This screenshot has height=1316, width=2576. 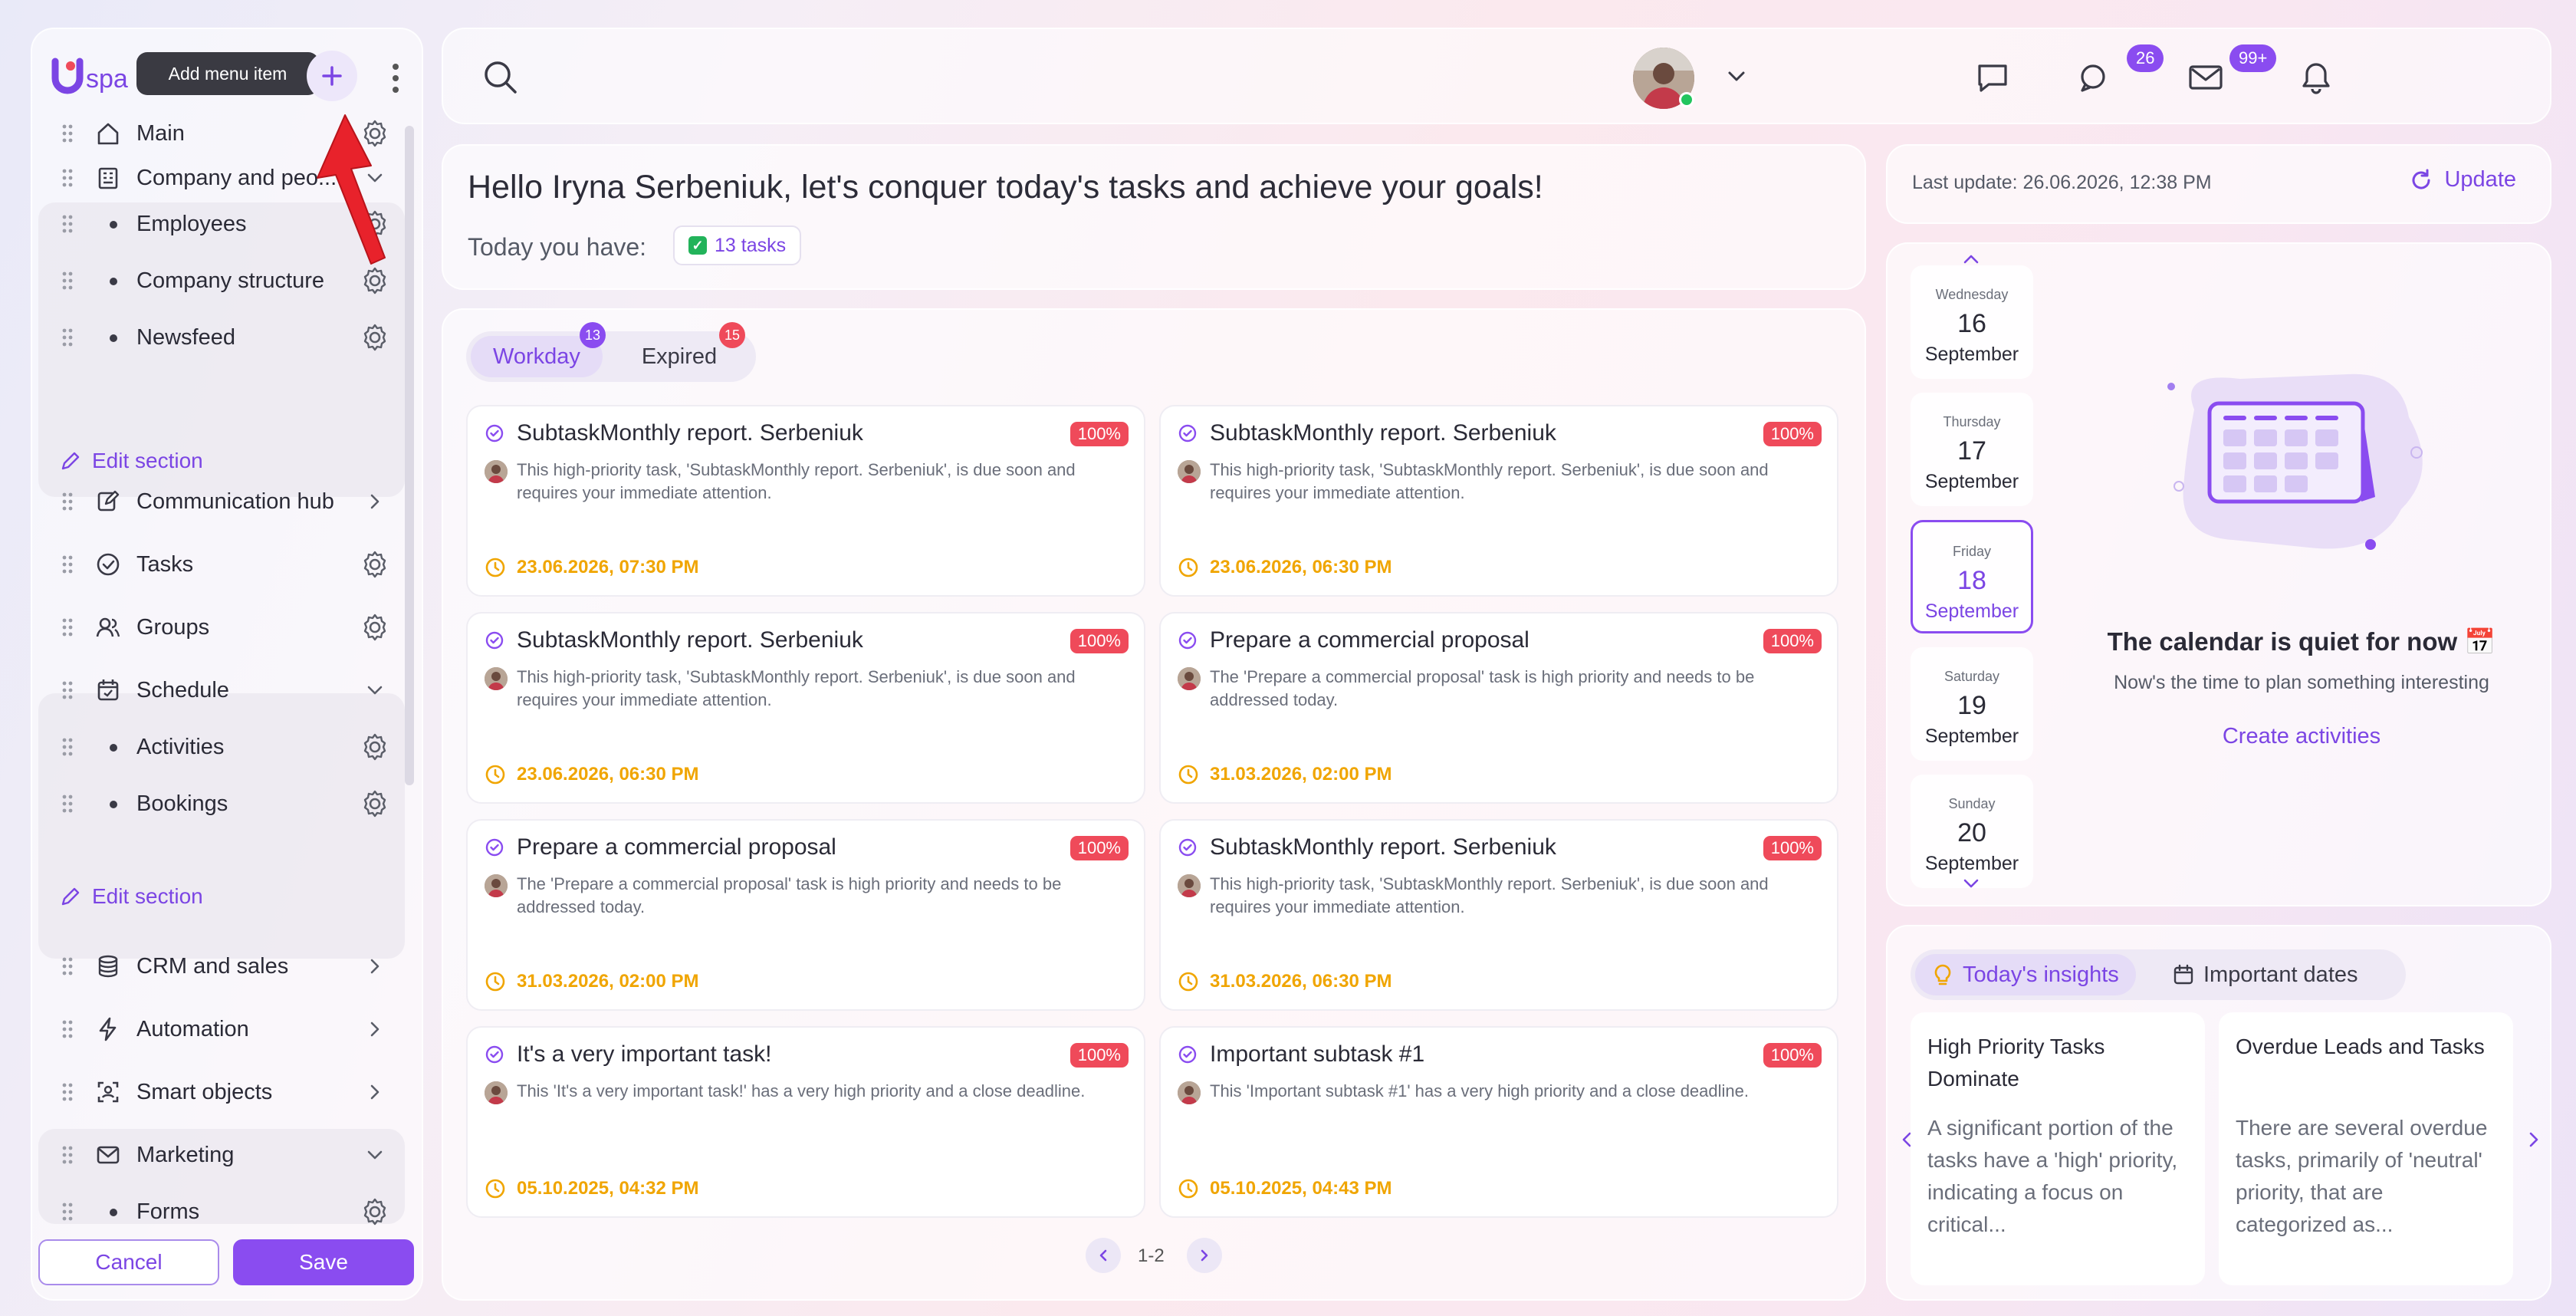 I want to click on update-button: Update, so click(x=2462, y=179).